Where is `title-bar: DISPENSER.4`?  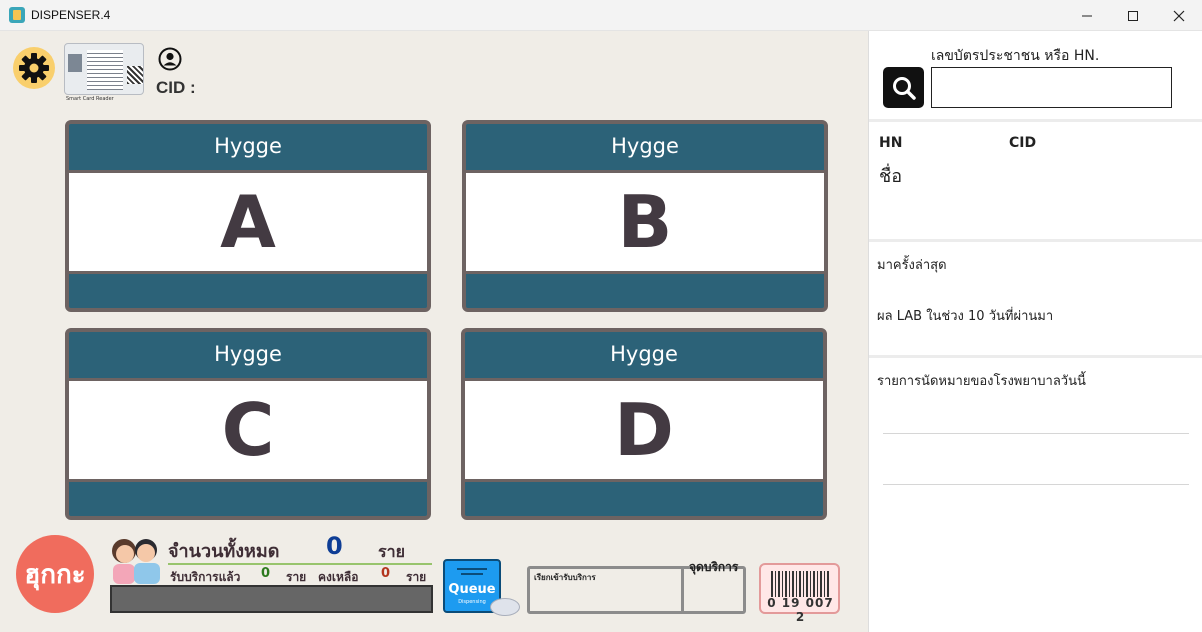
title-bar: DISPENSER.4 is located at coordinates (601, 15).